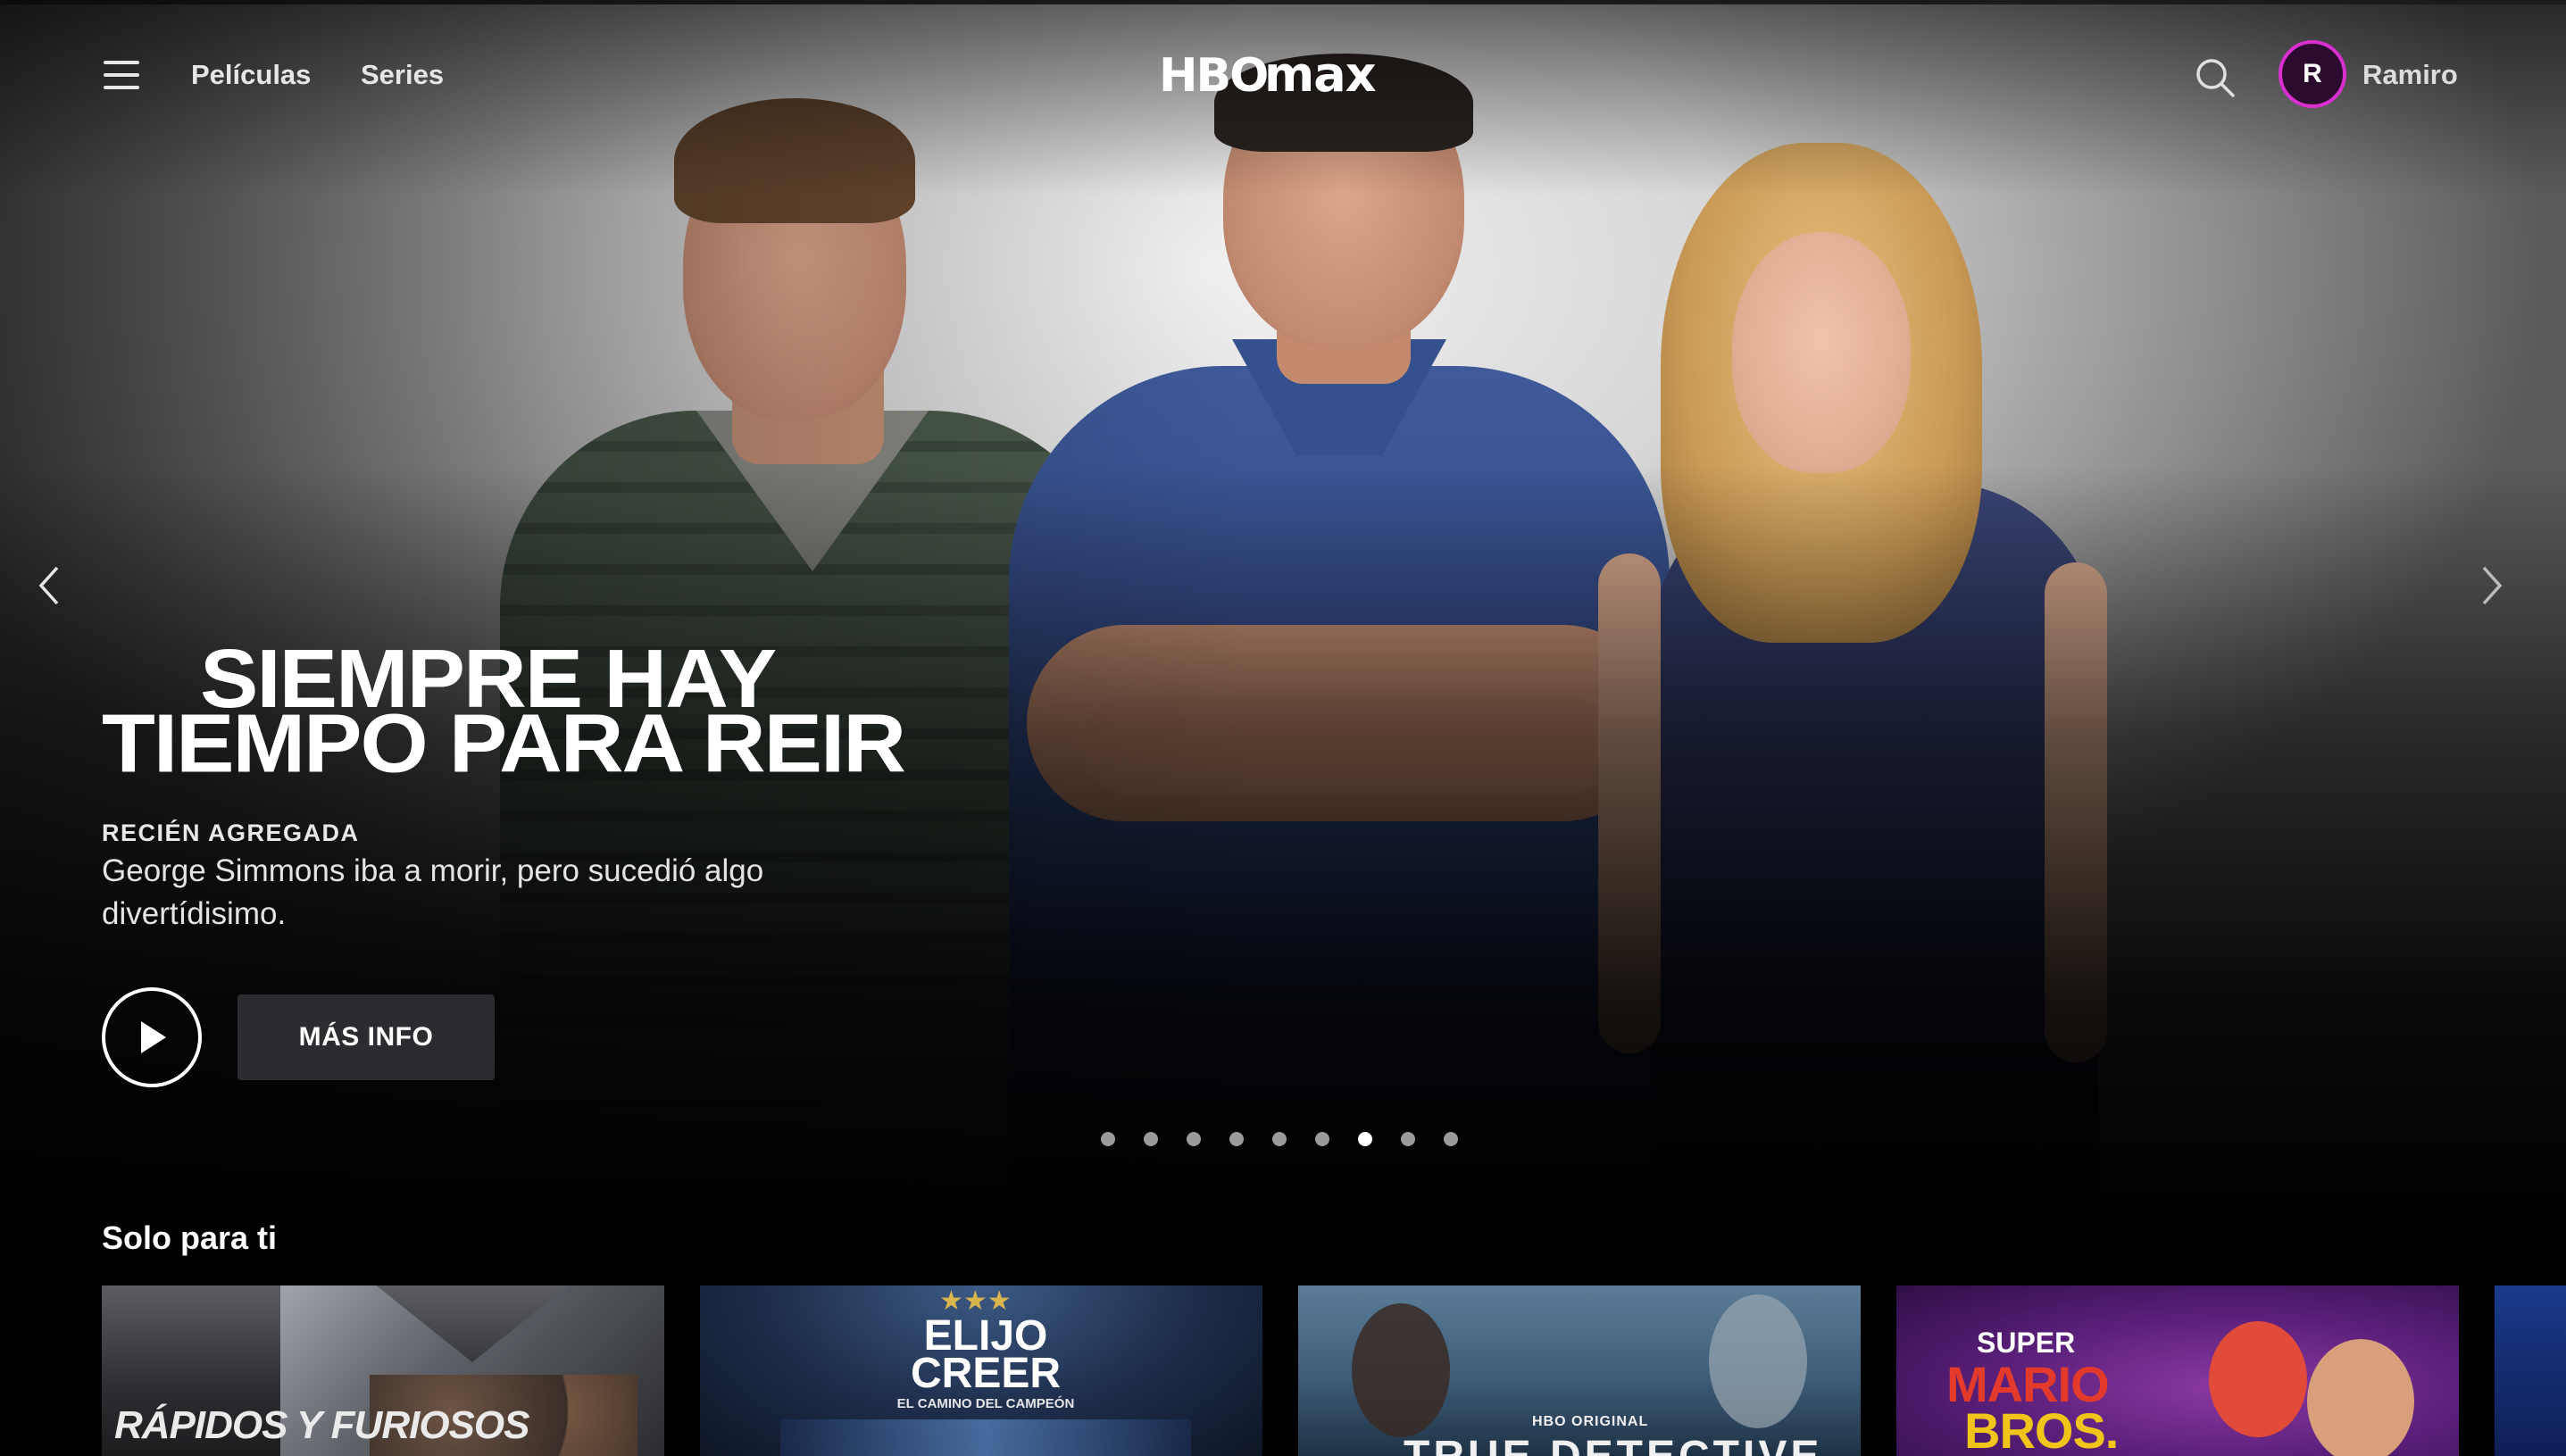 The width and height of the screenshot is (2566, 1456). Describe the element at coordinates (985, 1438) in the screenshot. I see `card-players-graphic` at that location.